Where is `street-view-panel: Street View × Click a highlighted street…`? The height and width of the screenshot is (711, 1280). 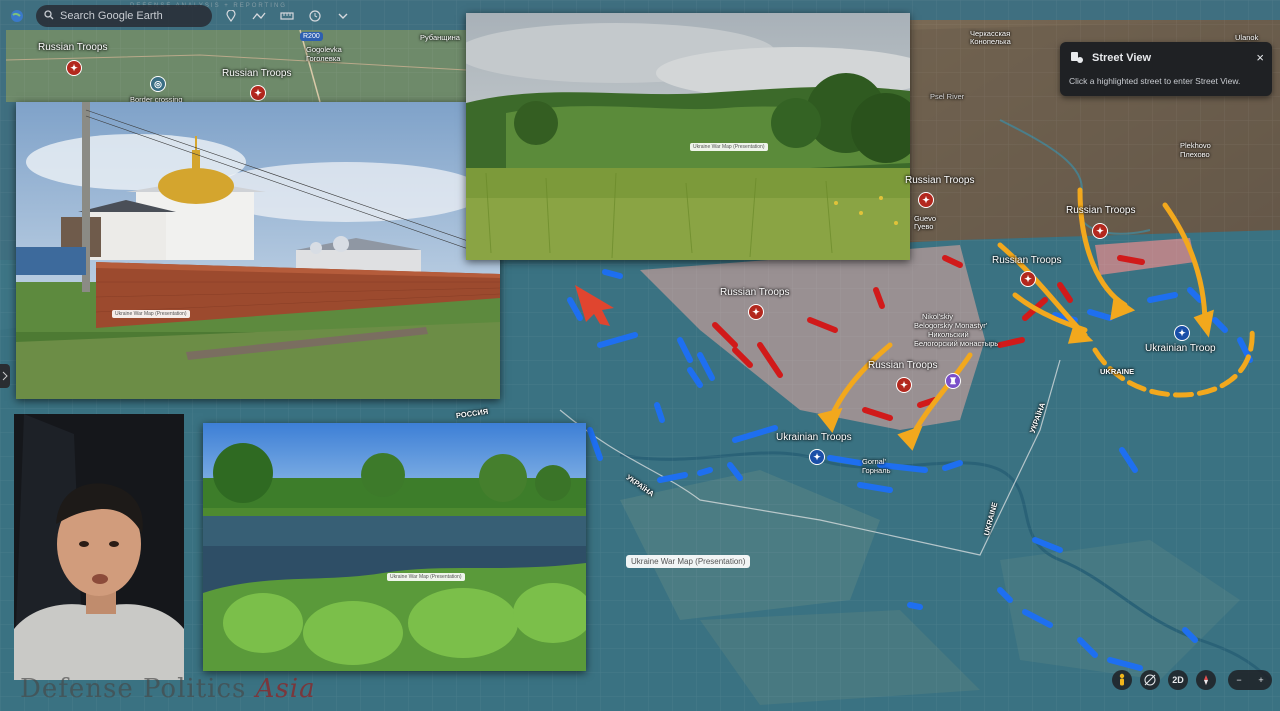 street-view-panel: Street View × Click a highlighted street… is located at coordinates (1166, 69).